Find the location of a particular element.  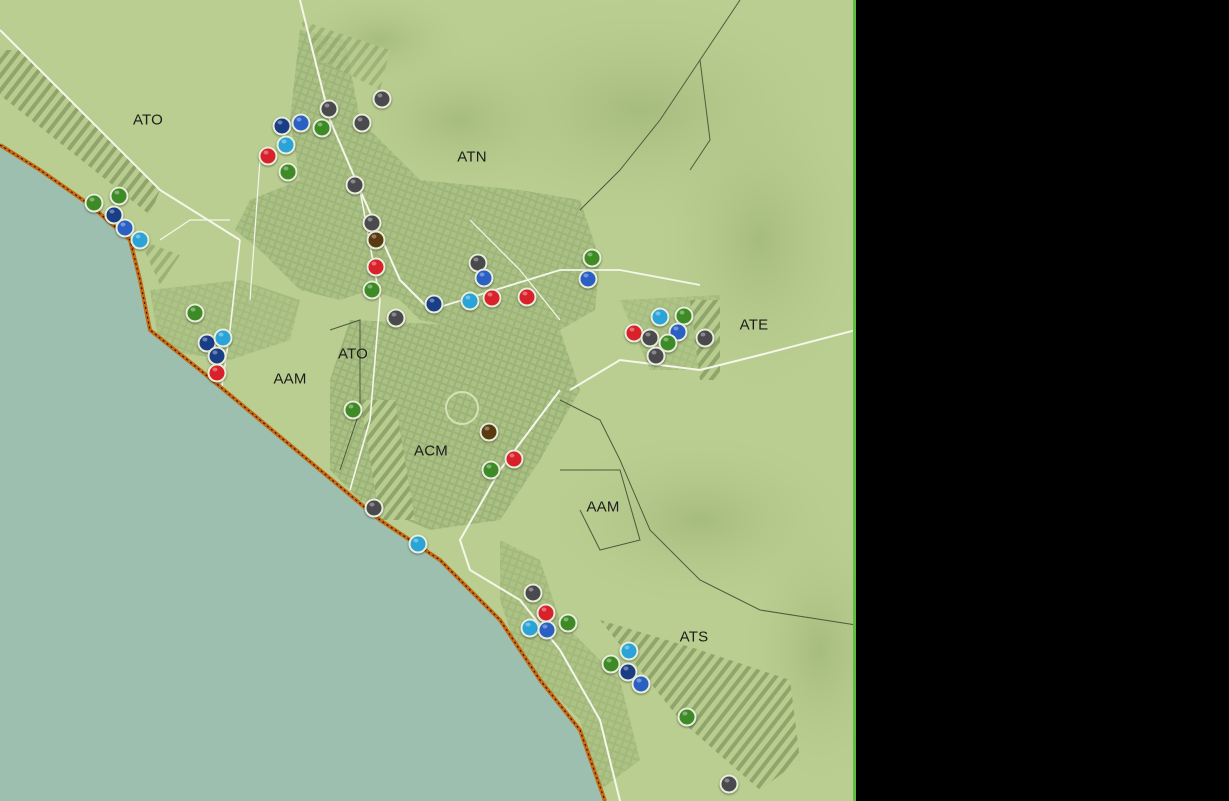

zone-label-ate: ATE is located at coordinates (754, 325).